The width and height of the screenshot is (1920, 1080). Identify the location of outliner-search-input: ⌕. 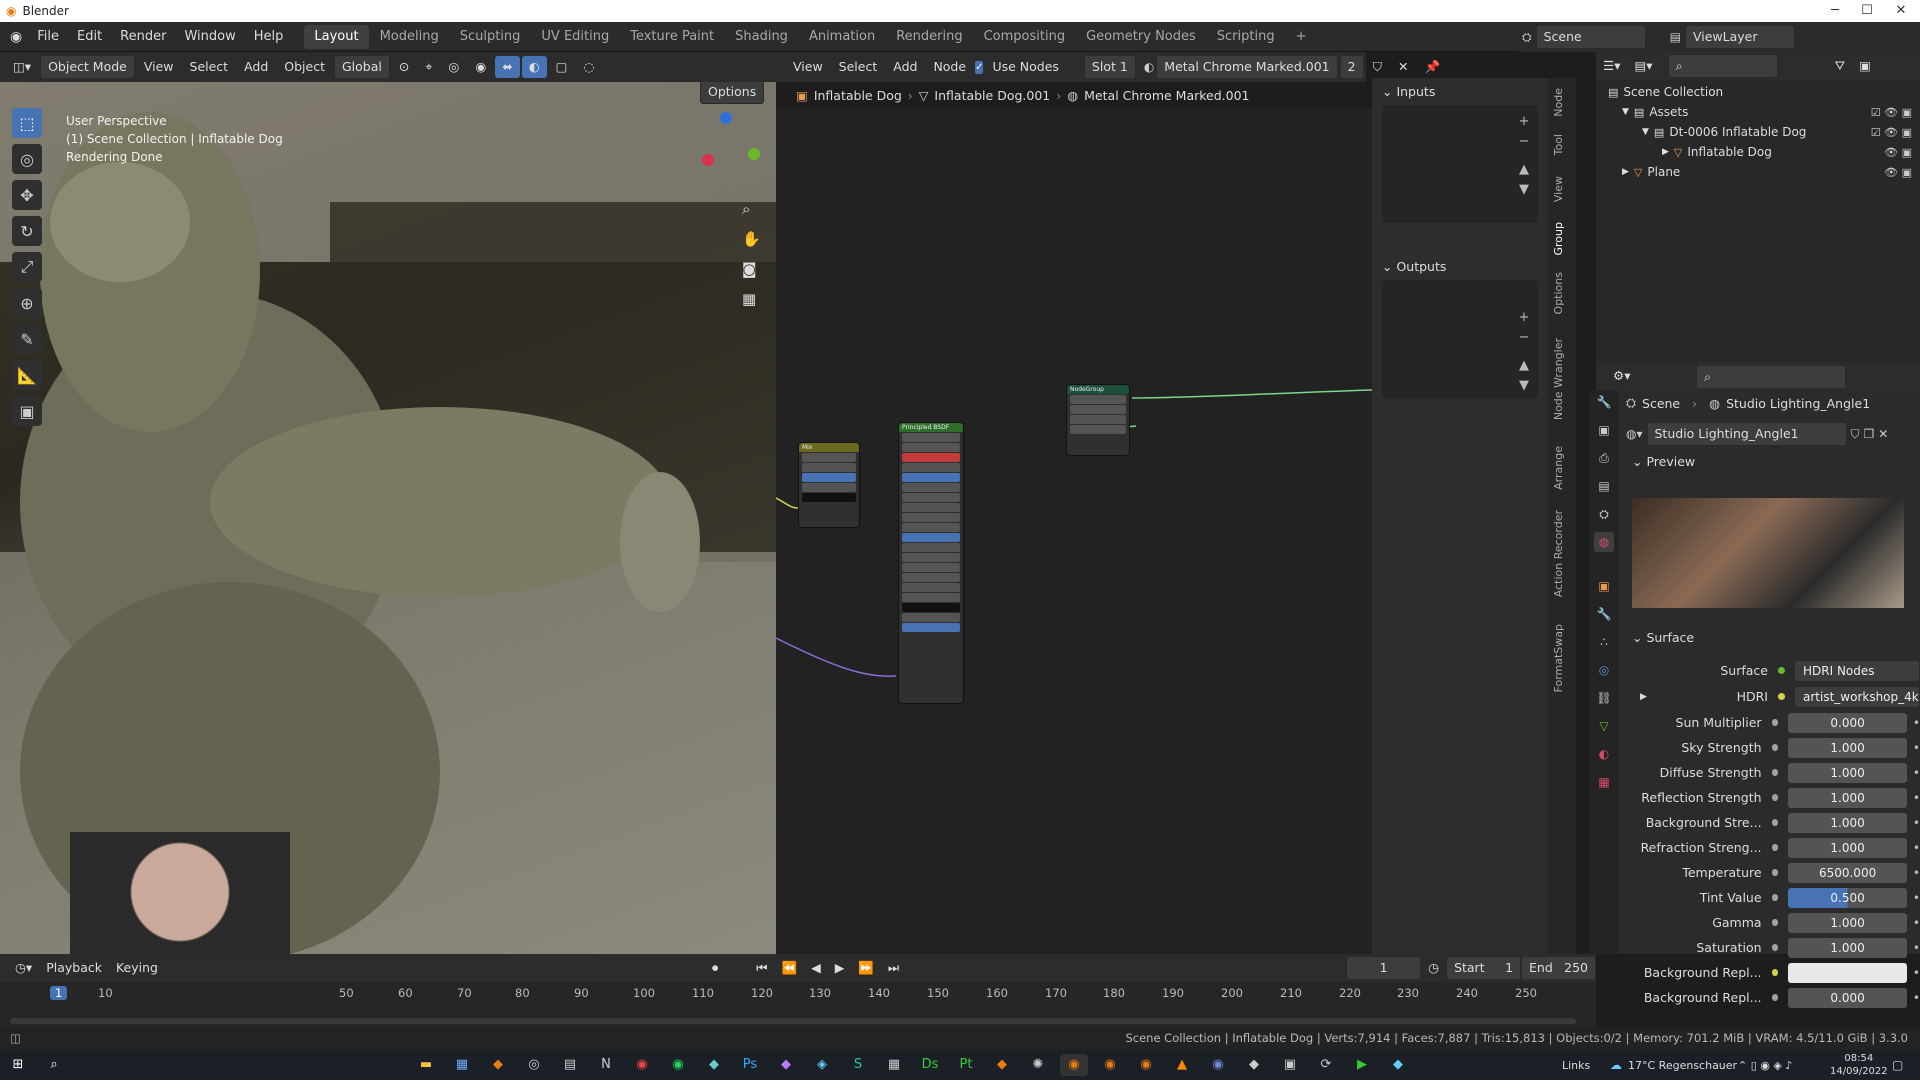
(1722, 66).